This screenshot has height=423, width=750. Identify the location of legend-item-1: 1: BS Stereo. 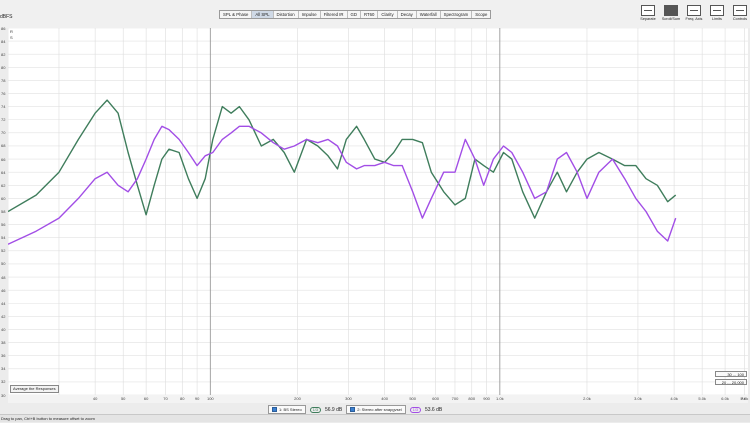
(287, 409).